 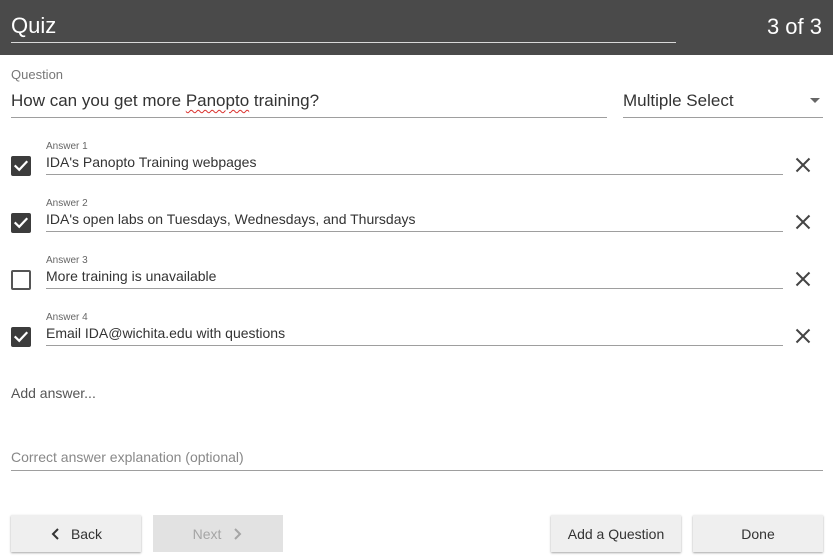 What do you see at coordinates (678, 100) in the screenshot?
I see `question-type-value: Multiple Select` at bounding box center [678, 100].